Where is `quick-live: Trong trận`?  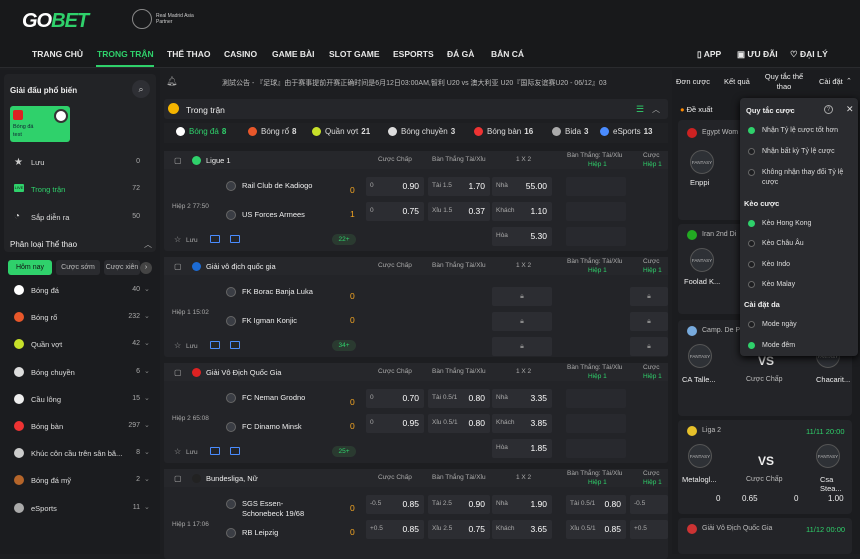
quick-live: Trong trận is located at coordinates (48, 189).